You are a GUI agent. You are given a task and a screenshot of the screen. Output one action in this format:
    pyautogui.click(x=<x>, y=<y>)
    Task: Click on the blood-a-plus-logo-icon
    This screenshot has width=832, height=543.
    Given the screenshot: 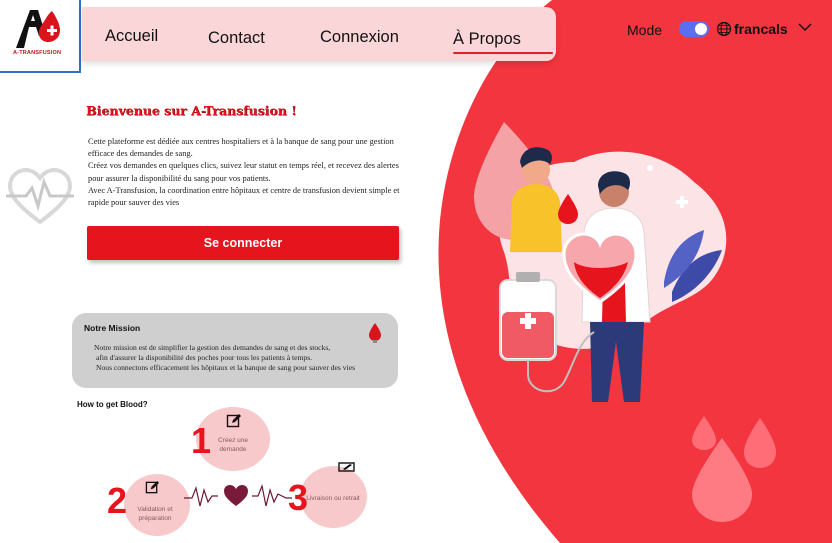 What is the action you would take?
    pyautogui.click(x=38, y=29)
    